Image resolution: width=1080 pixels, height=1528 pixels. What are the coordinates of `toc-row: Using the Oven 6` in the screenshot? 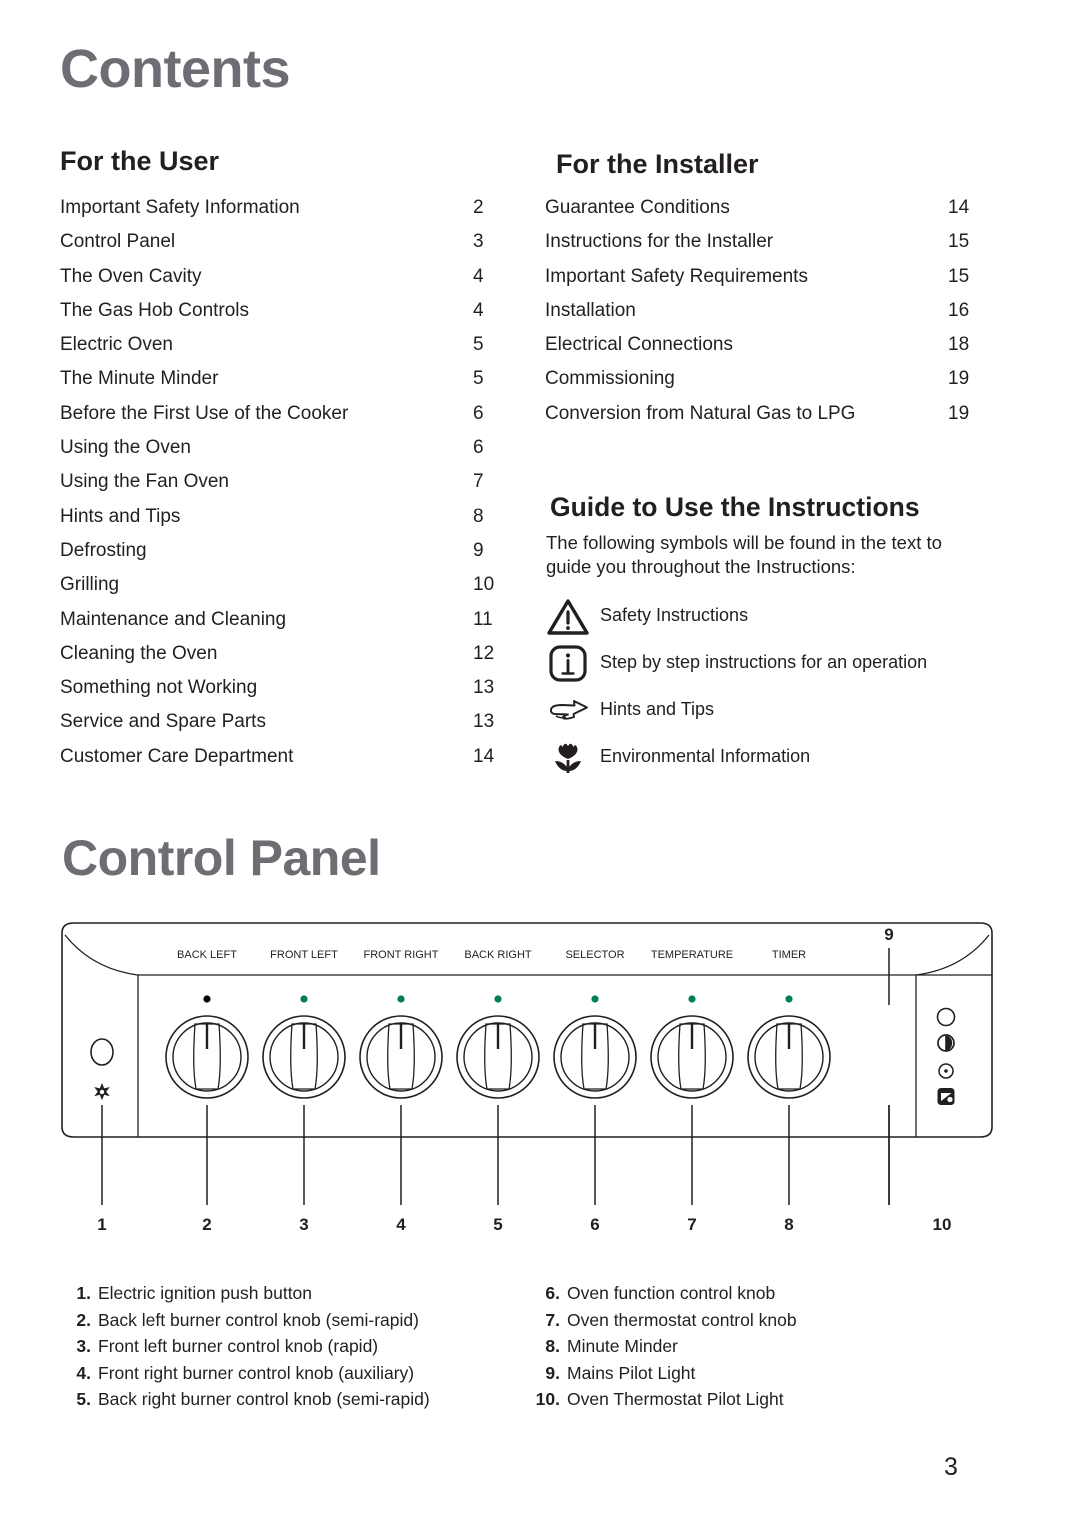 It's located at (276, 454).